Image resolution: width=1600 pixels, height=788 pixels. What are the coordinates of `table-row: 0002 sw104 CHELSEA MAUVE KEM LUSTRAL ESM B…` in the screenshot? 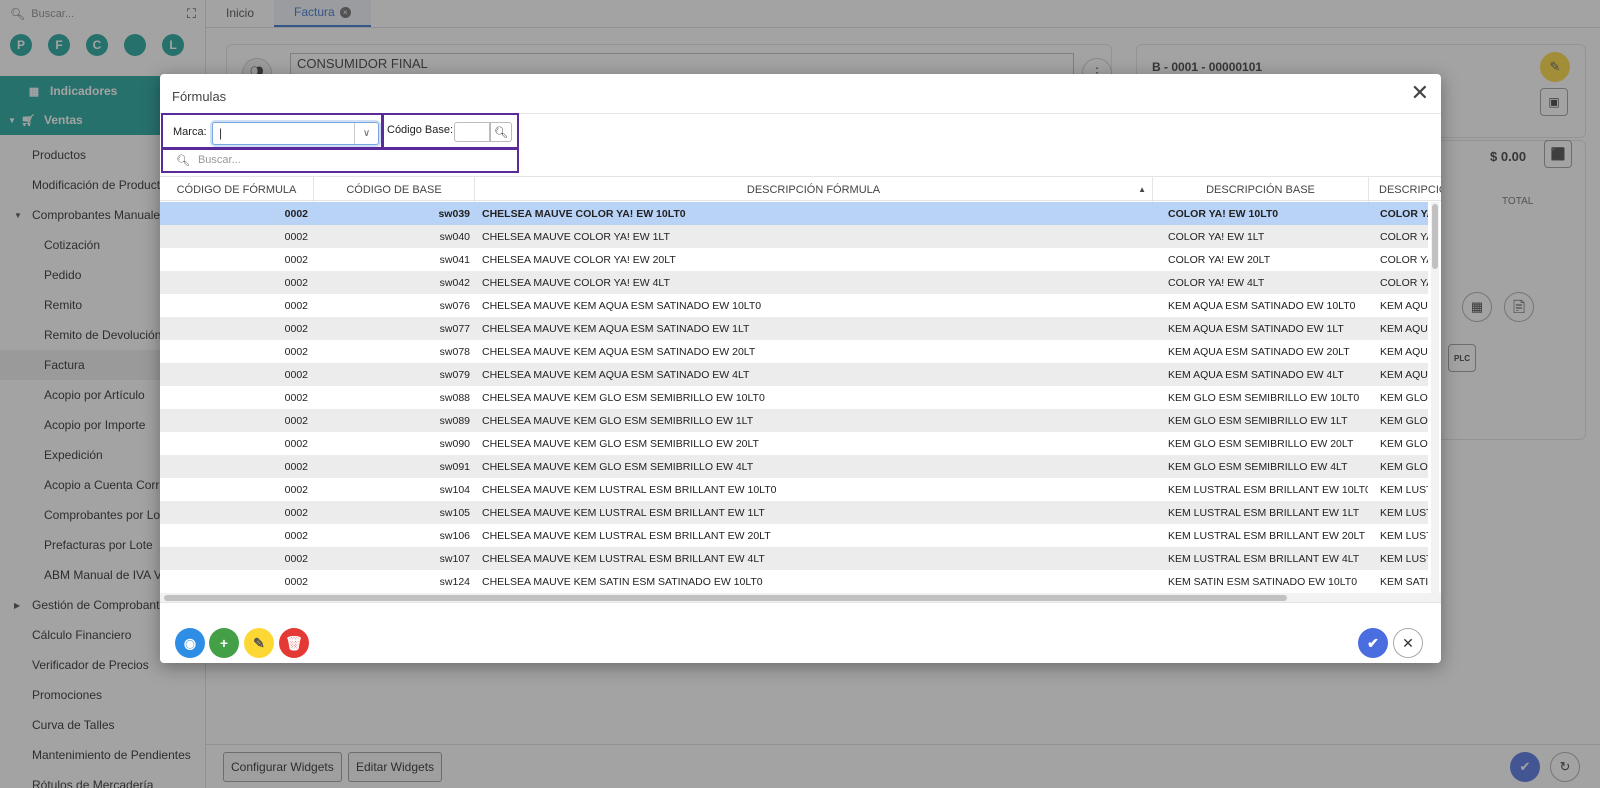 It's located at (794, 489).